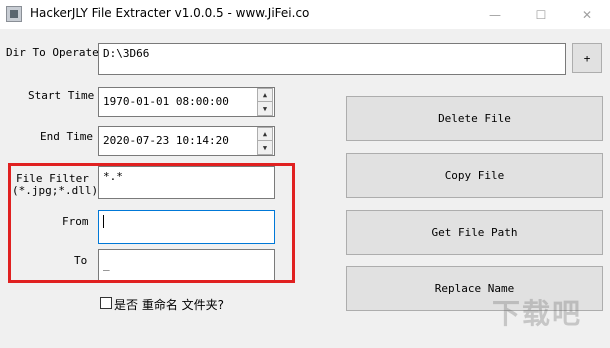 This screenshot has height=348, width=610. What do you see at coordinates (537, 313) in the screenshot?
I see `watermark-logo: 下载吧` at bounding box center [537, 313].